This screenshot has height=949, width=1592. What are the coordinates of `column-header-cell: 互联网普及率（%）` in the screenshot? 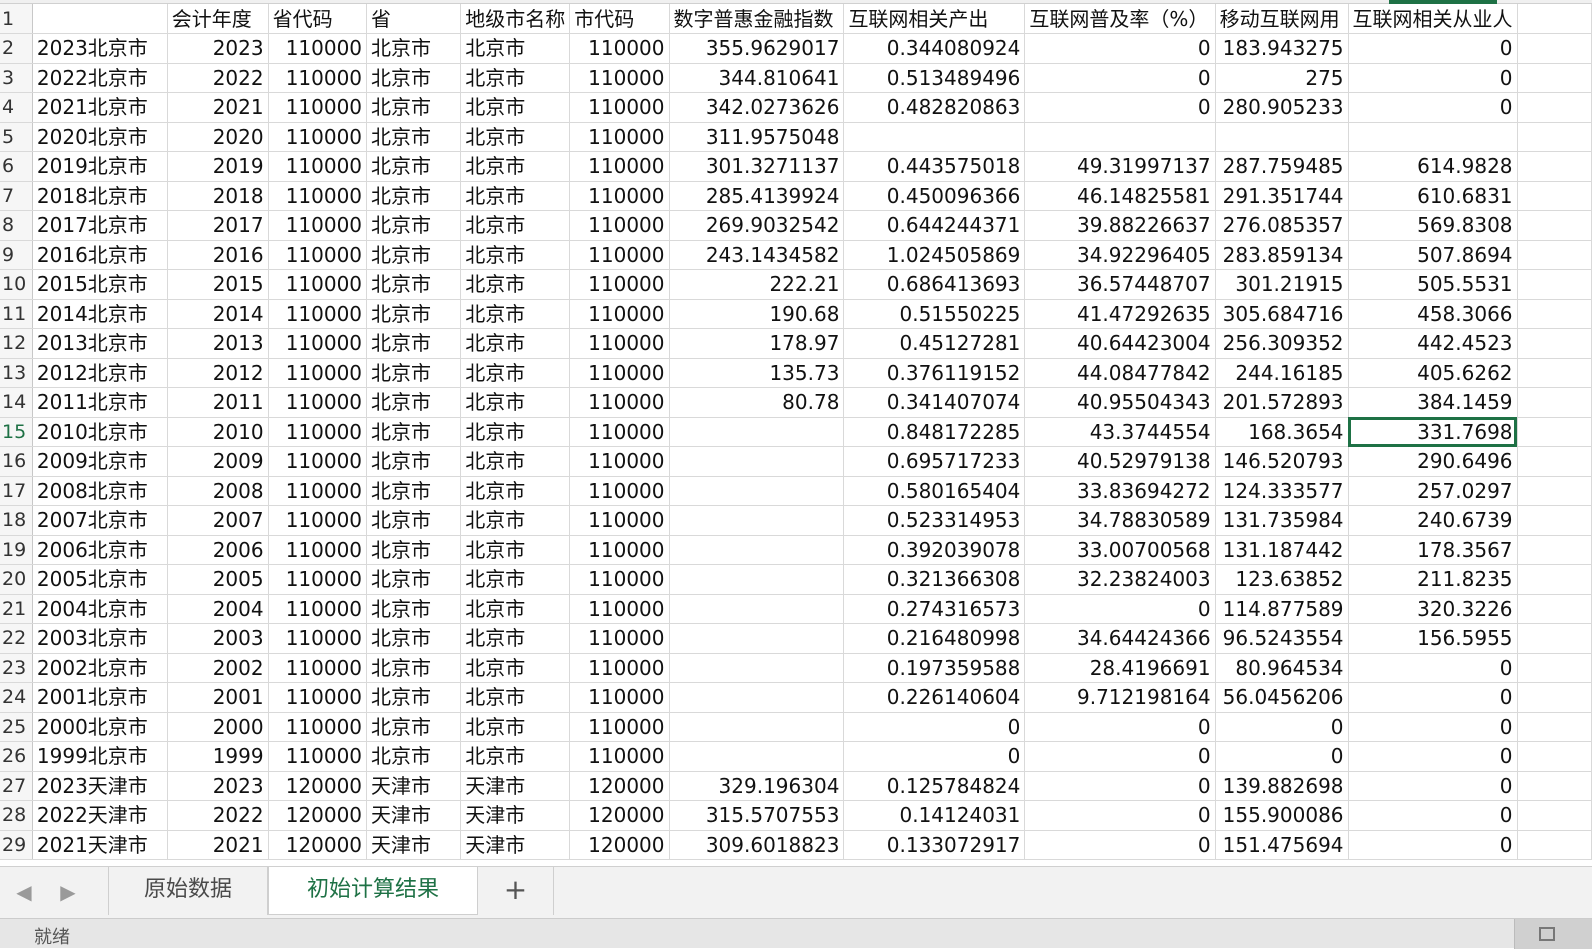 It's located at (1120, 19).